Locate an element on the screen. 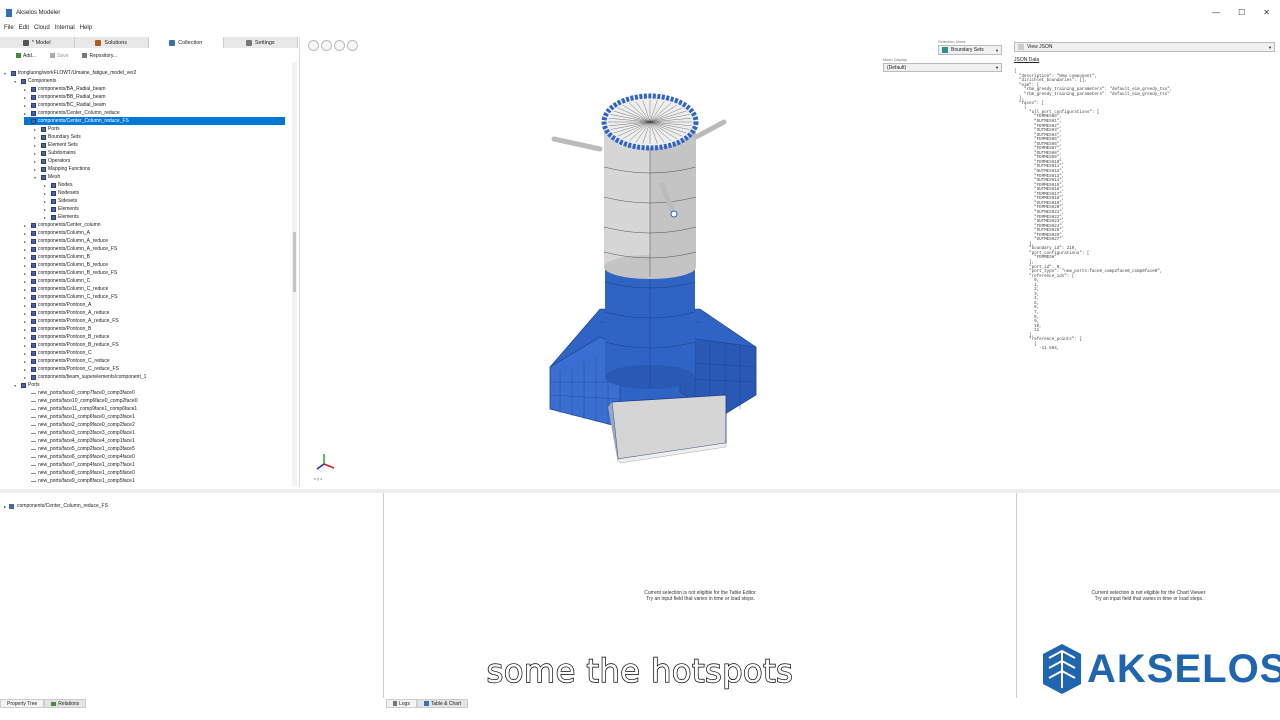 The height and width of the screenshot is (720, 1280). port-tree-item: new_ports/face1_comp6face0_comp3face1 is located at coordinates (79, 417).